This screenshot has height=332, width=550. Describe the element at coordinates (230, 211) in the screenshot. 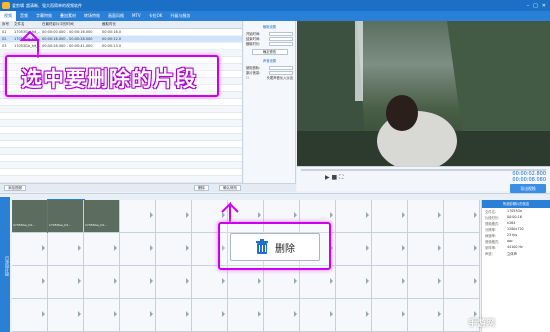

I see `arrow-to-delete-button` at that location.